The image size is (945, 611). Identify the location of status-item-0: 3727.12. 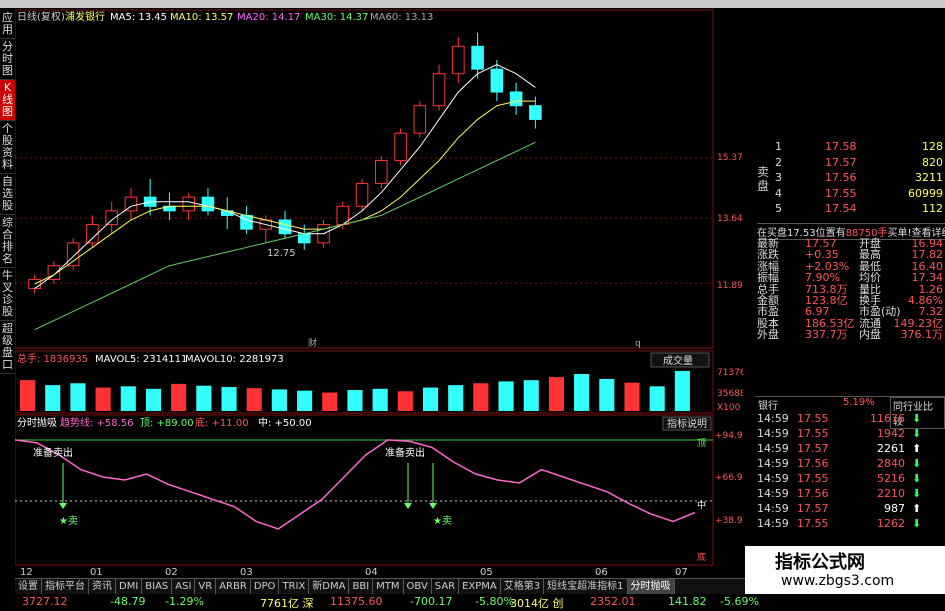
(45, 601).